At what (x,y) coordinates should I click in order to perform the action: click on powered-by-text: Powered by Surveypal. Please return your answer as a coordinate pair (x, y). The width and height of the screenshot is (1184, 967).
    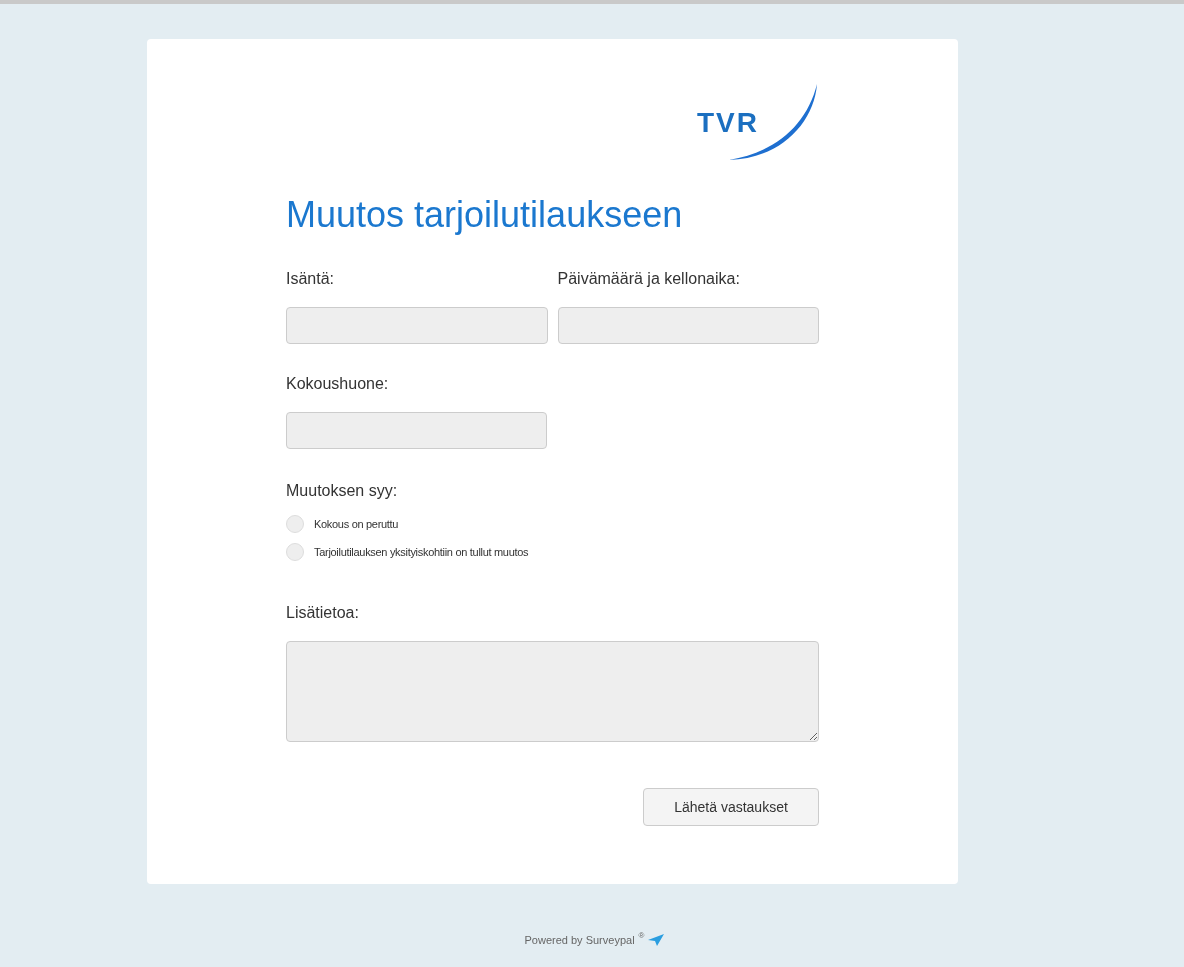
    Looking at the image, I should click on (579, 940).